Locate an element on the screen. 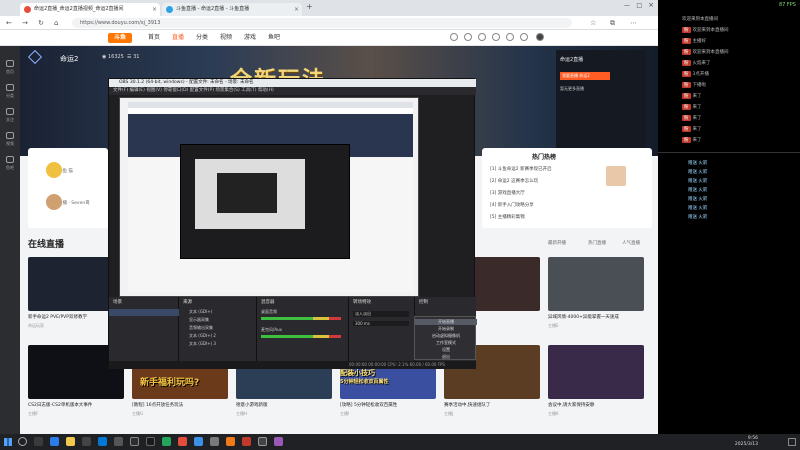  home-icon: ⌂ is located at coordinates (56, 23).